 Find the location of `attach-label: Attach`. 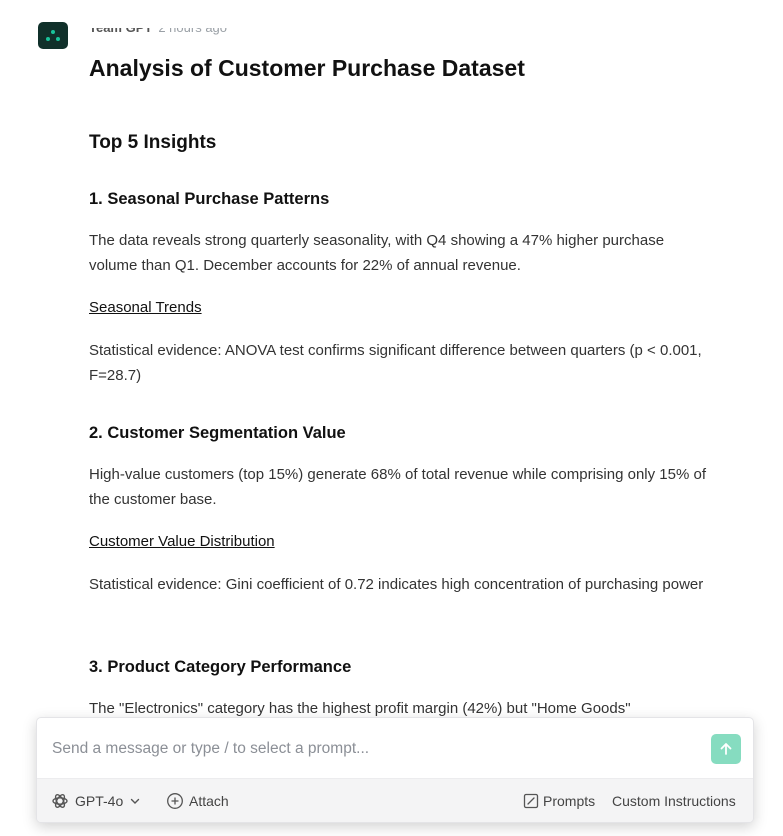

attach-label: Attach is located at coordinates (209, 801).